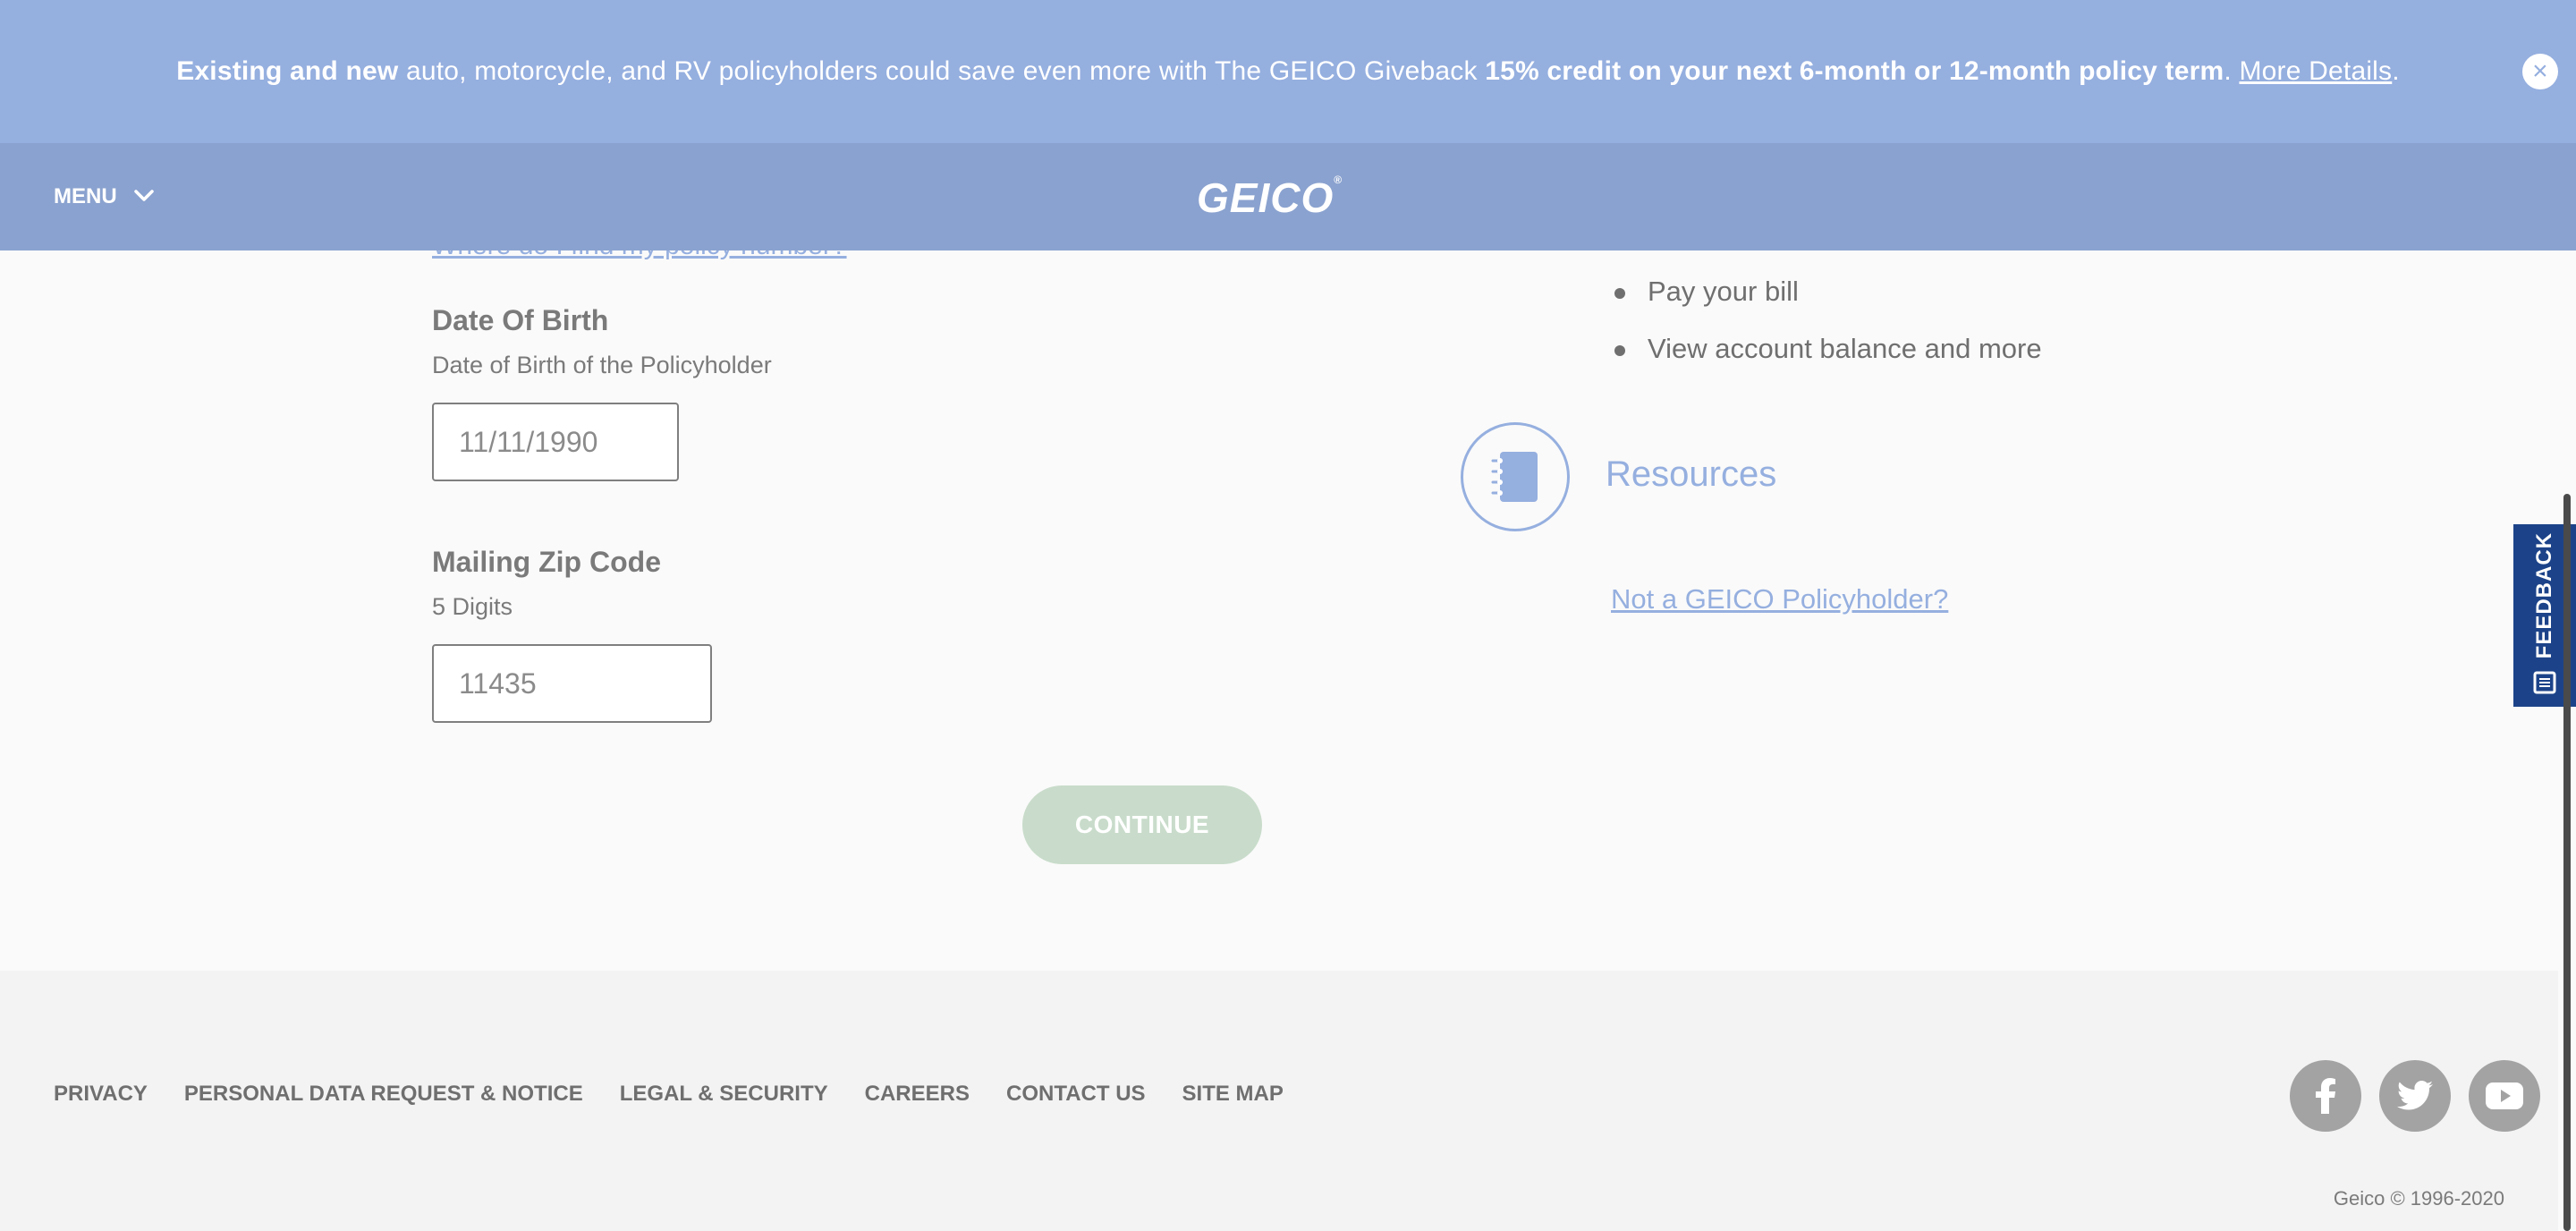  Describe the element at coordinates (2540, 71) in the screenshot. I see `close-icon: ×` at that location.